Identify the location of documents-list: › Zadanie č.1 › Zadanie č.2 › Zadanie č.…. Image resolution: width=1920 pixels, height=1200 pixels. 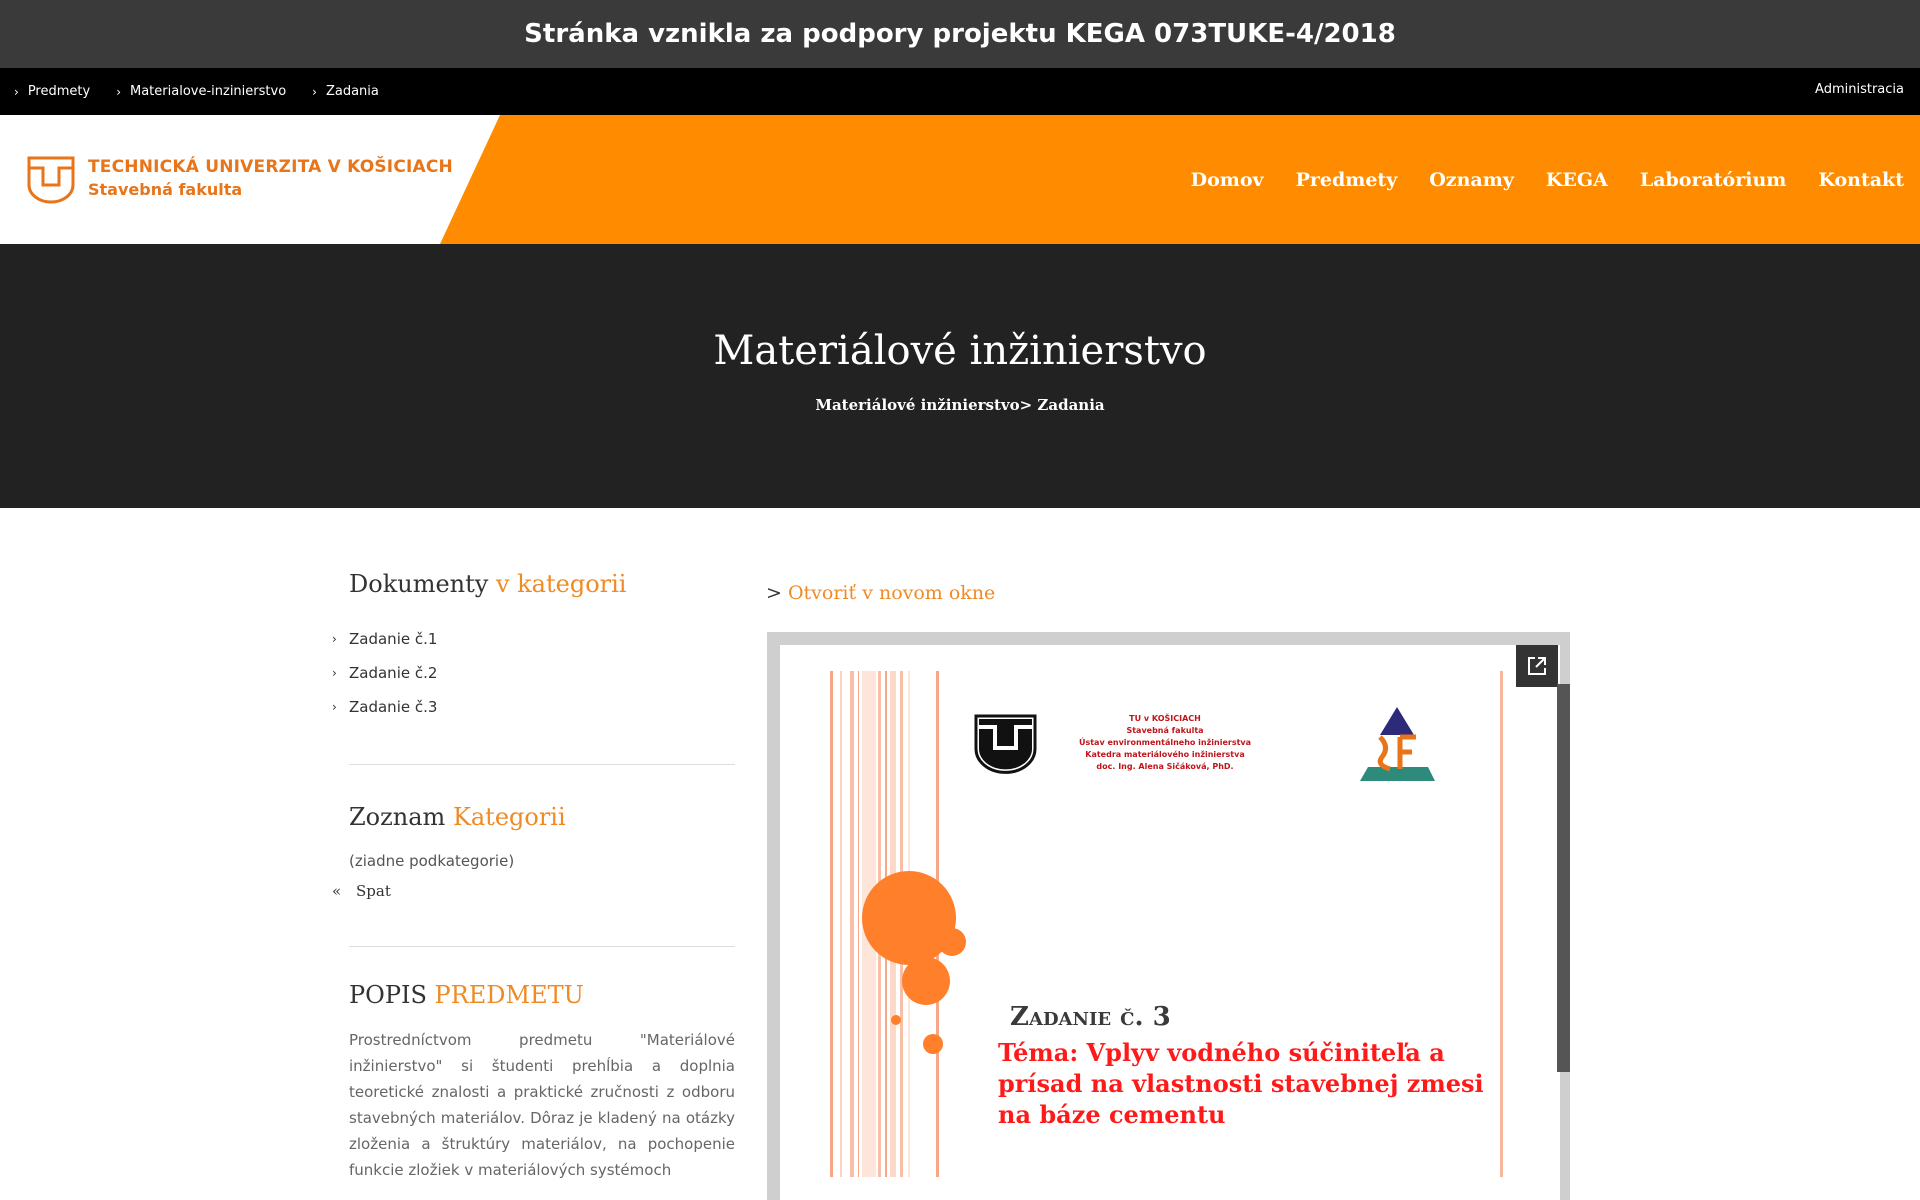
(533, 673).